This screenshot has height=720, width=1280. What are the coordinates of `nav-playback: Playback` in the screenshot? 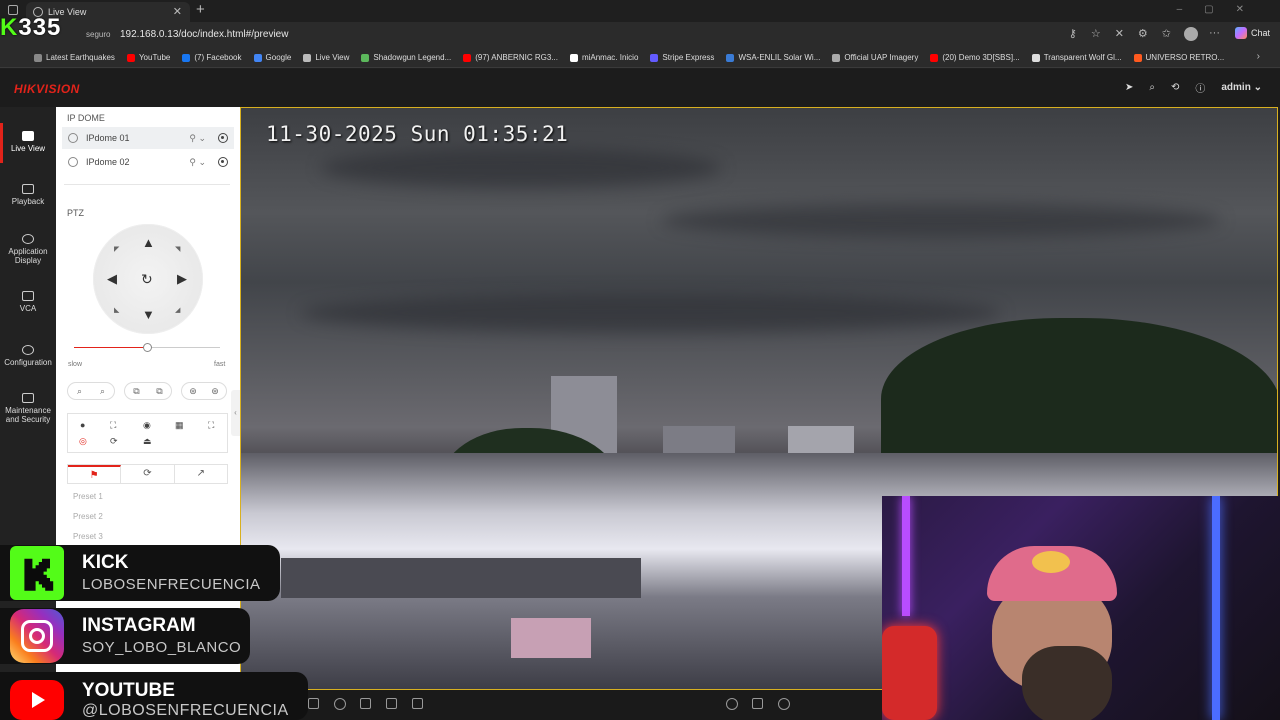 It's located at (28, 195).